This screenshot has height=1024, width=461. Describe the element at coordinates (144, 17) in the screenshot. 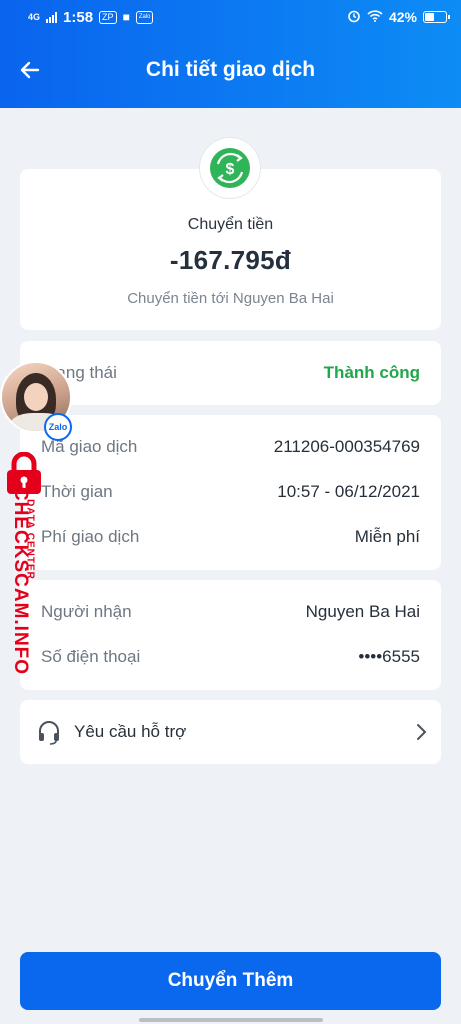

I see `zalo-notification-icon: Zalo` at that location.